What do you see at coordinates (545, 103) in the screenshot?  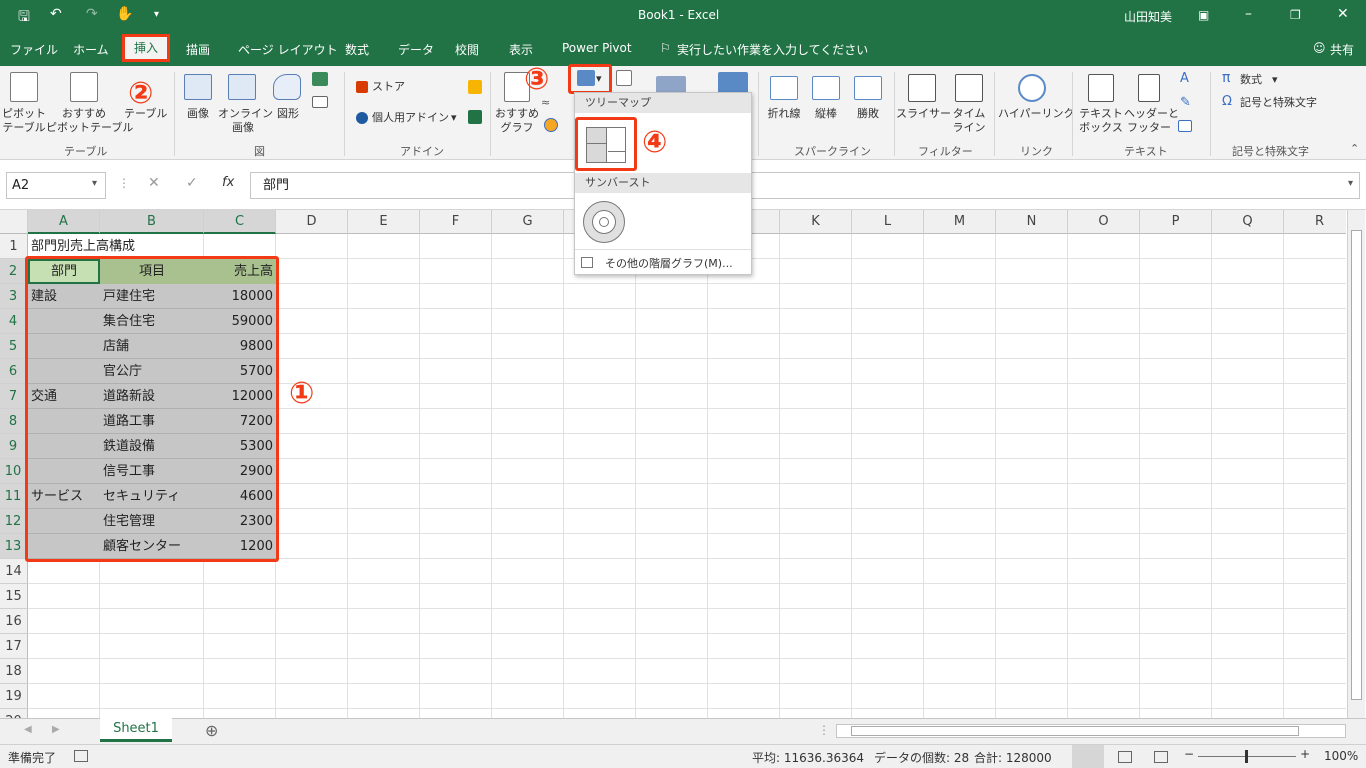 I see `waterfall-chart-icon: ≈` at bounding box center [545, 103].